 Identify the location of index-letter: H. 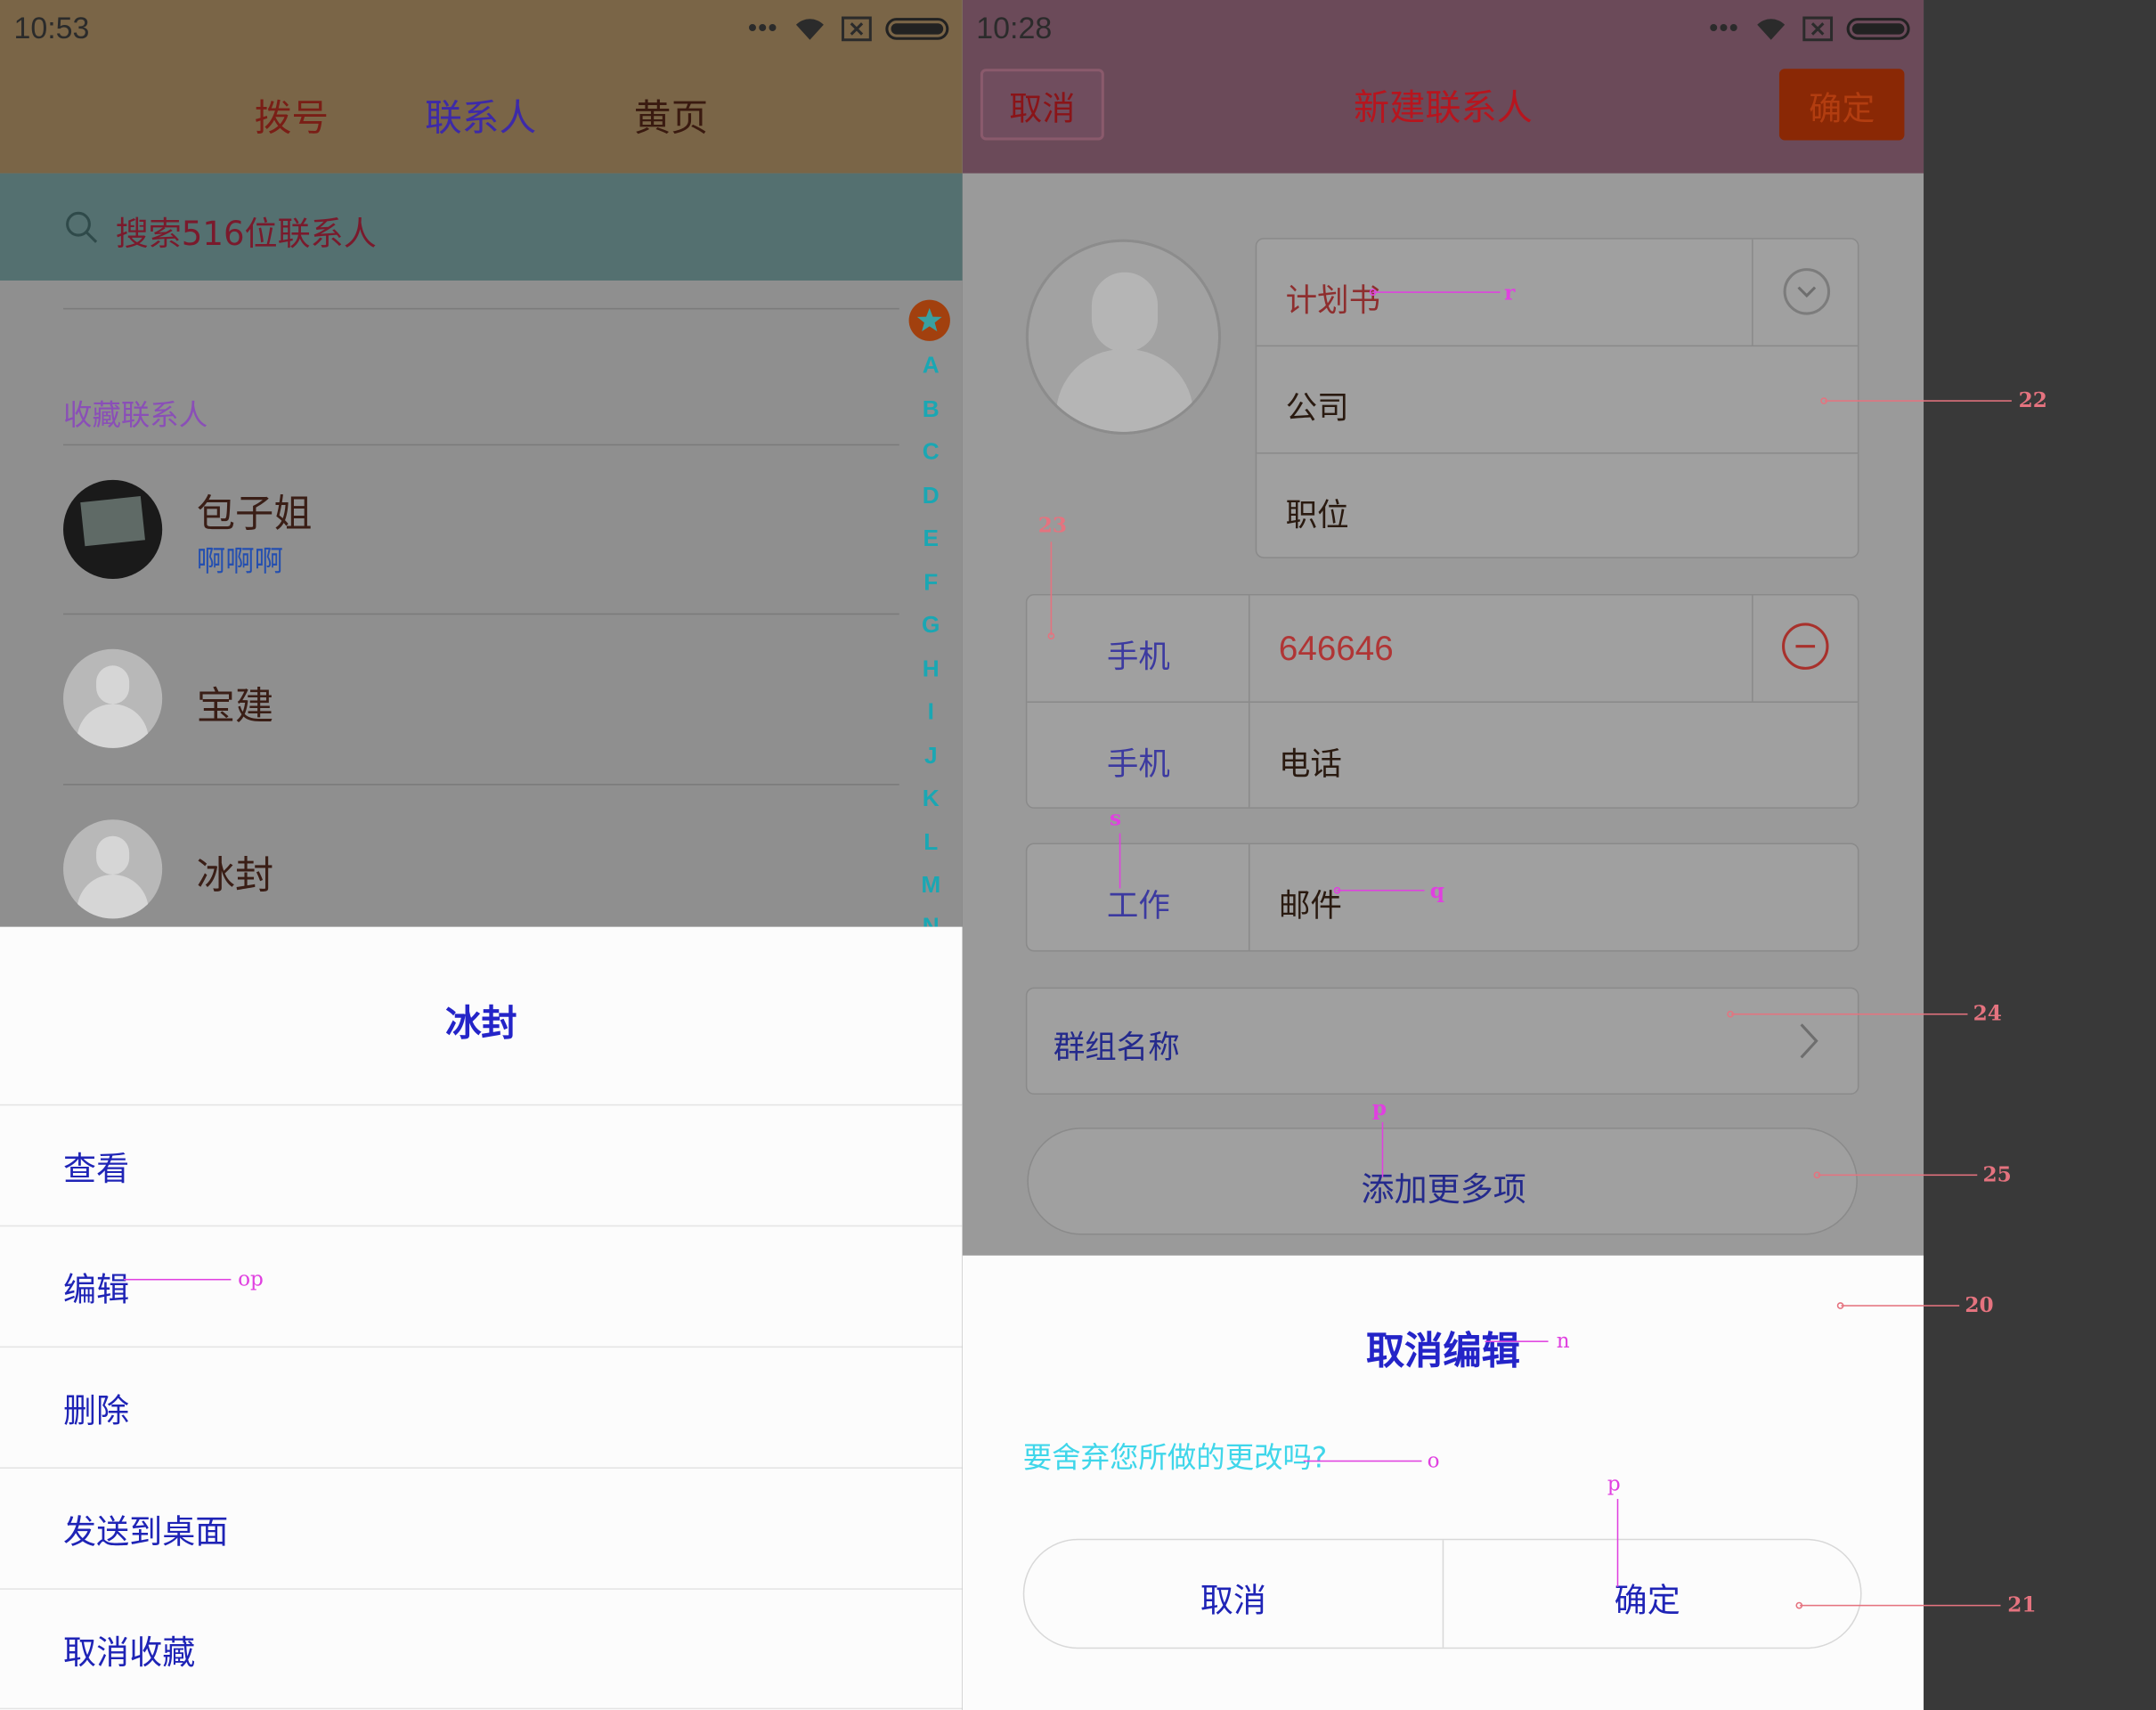
(930, 669).